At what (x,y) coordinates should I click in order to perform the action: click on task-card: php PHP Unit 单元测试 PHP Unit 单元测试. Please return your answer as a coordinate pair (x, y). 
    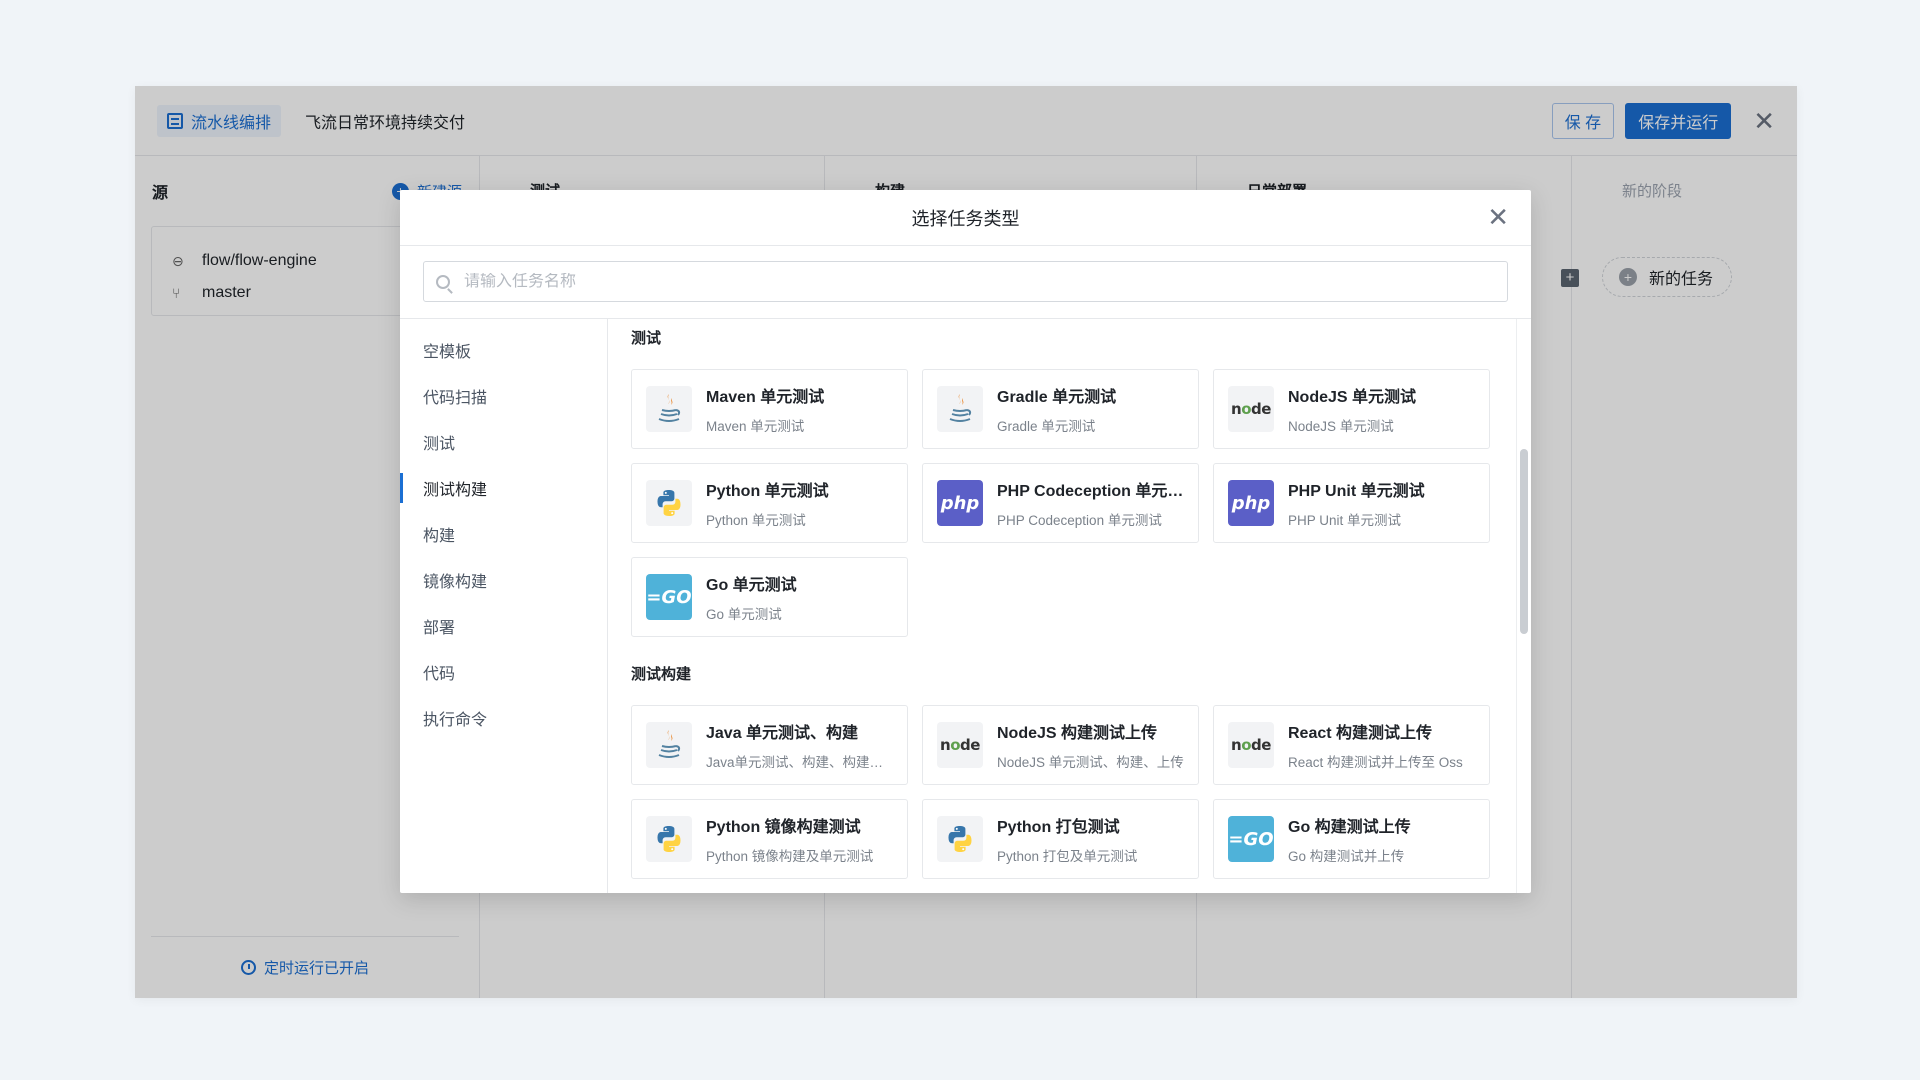
    Looking at the image, I should click on (1351, 503).